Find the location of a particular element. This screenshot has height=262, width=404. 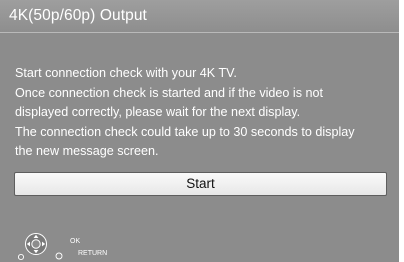

right-margin is located at coordinates (401, 131).